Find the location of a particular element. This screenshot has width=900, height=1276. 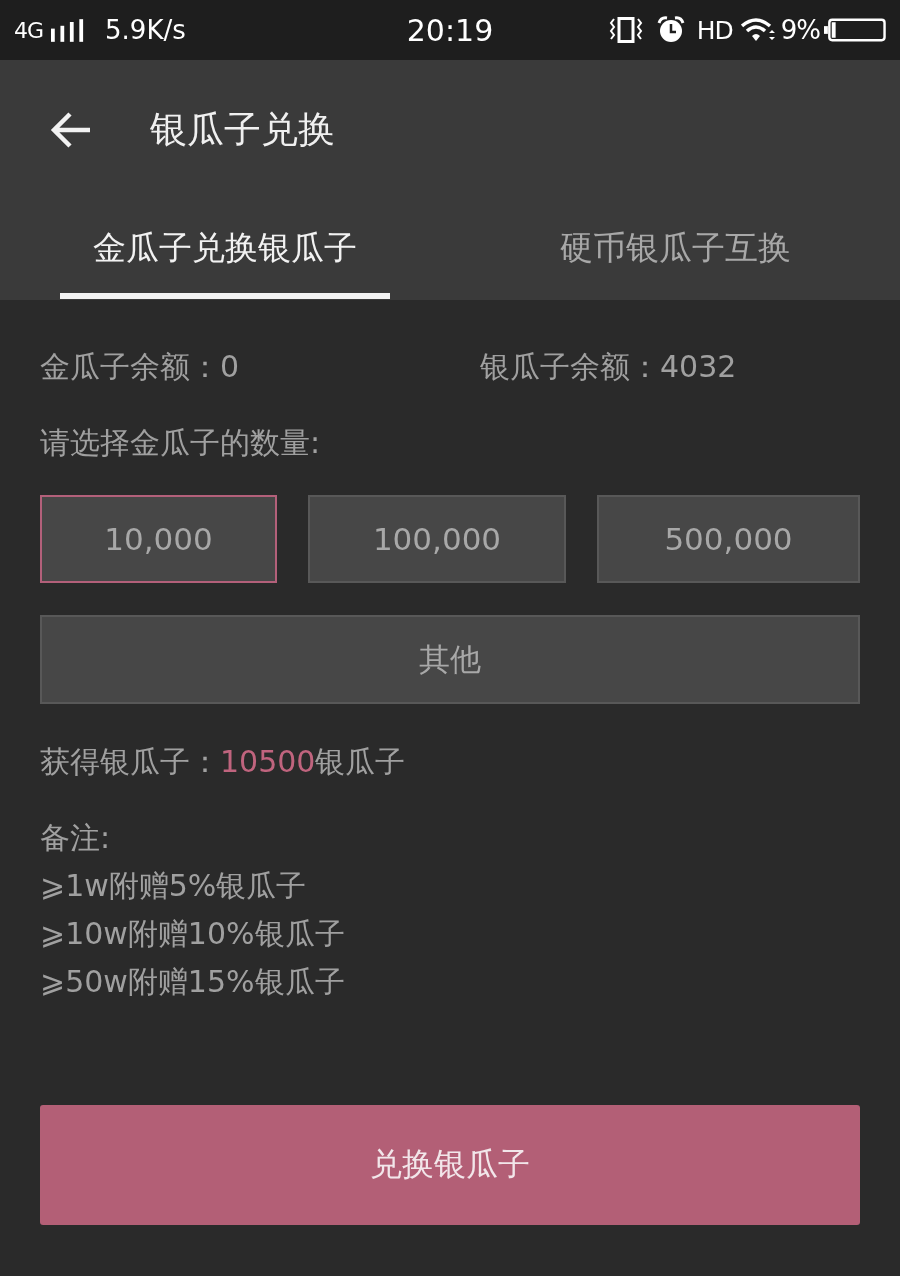

hd-indicator: HD is located at coordinates (714, 30).